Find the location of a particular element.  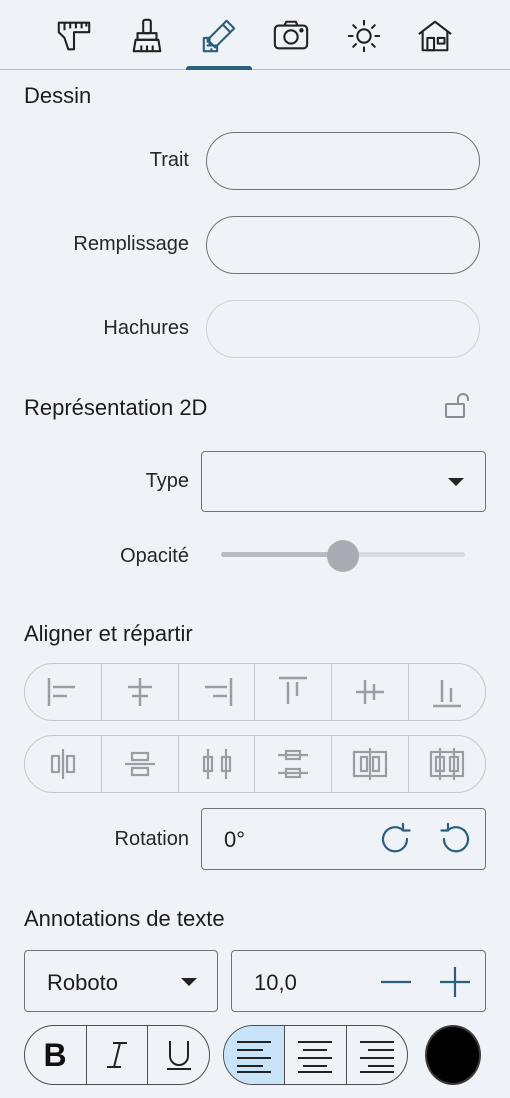

text-align-right-icon is located at coordinates (376, 1057).